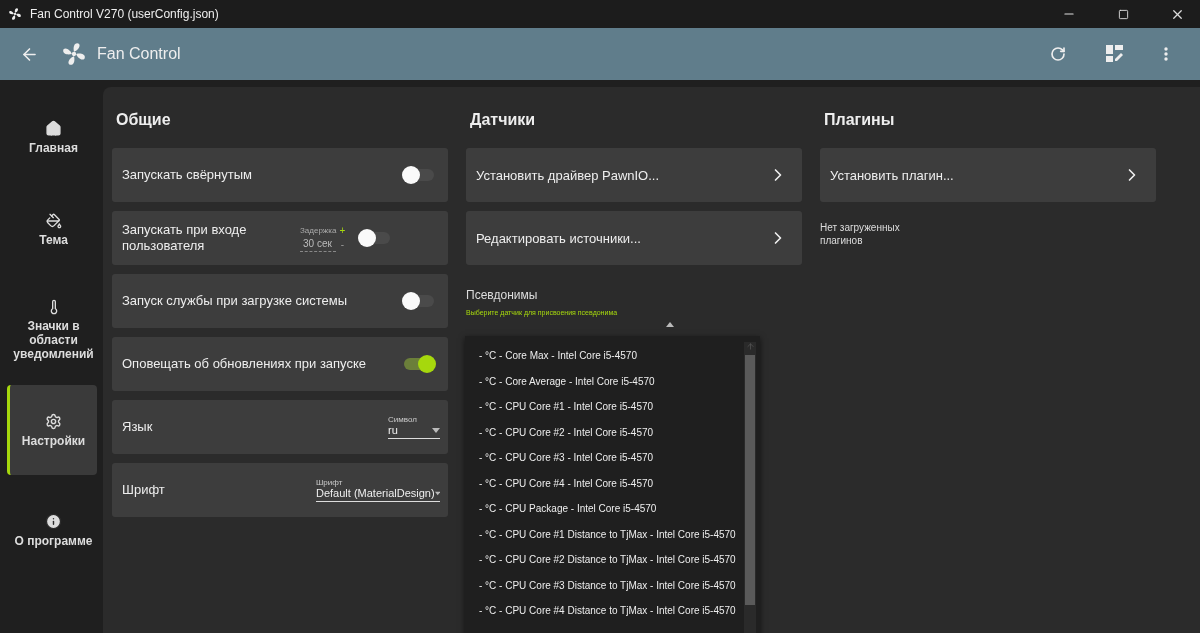 The width and height of the screenshot is (1200, 633). Describe the element at coordinates (342, 244) in the screenshot. I see `decrease-button: -` at that location.